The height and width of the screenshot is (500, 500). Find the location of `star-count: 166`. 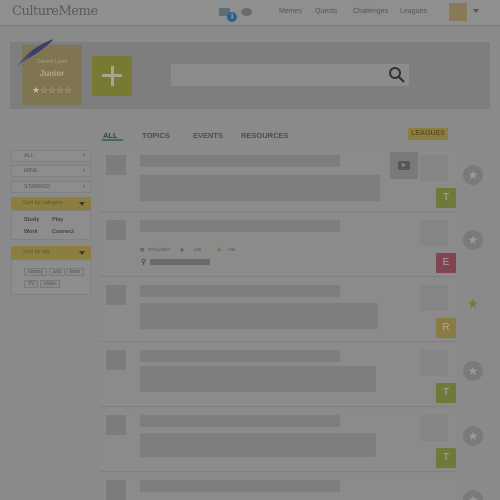

star-count: 166 is located at coordinates (232, 249).